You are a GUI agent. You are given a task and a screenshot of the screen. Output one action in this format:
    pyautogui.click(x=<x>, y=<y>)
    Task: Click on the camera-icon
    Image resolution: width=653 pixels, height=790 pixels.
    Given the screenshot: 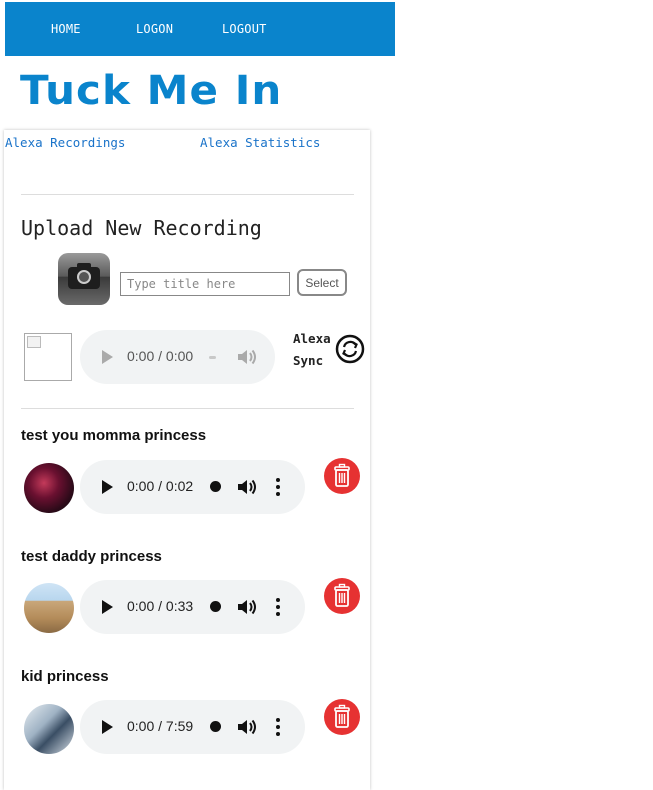 What is the action you would take?
    pyautogui.click(x=84, y=279)
    